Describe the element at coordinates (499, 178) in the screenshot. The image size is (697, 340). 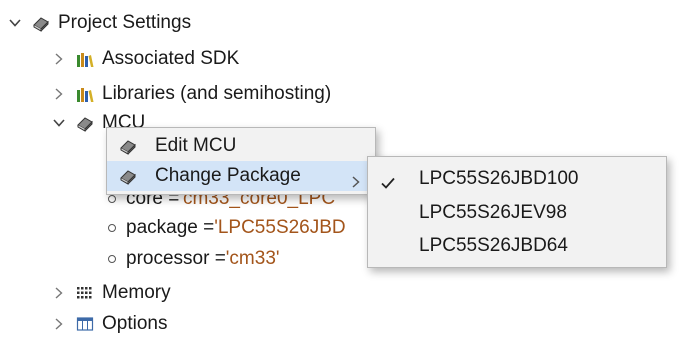
I see `menu-item-label: LPC55S26JBD100` at that location.